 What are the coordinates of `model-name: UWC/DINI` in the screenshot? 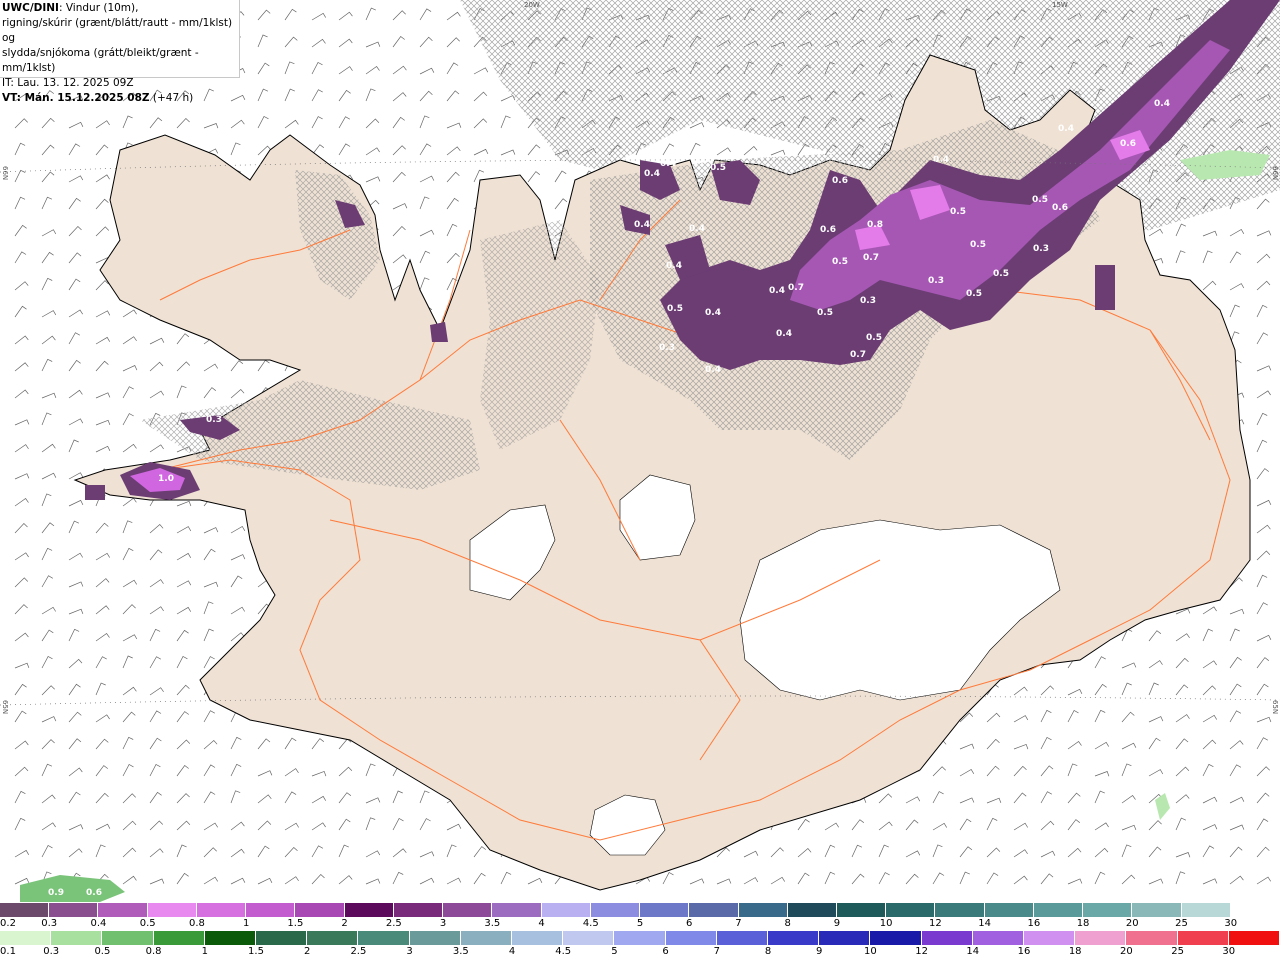 It's located at (30, 8).